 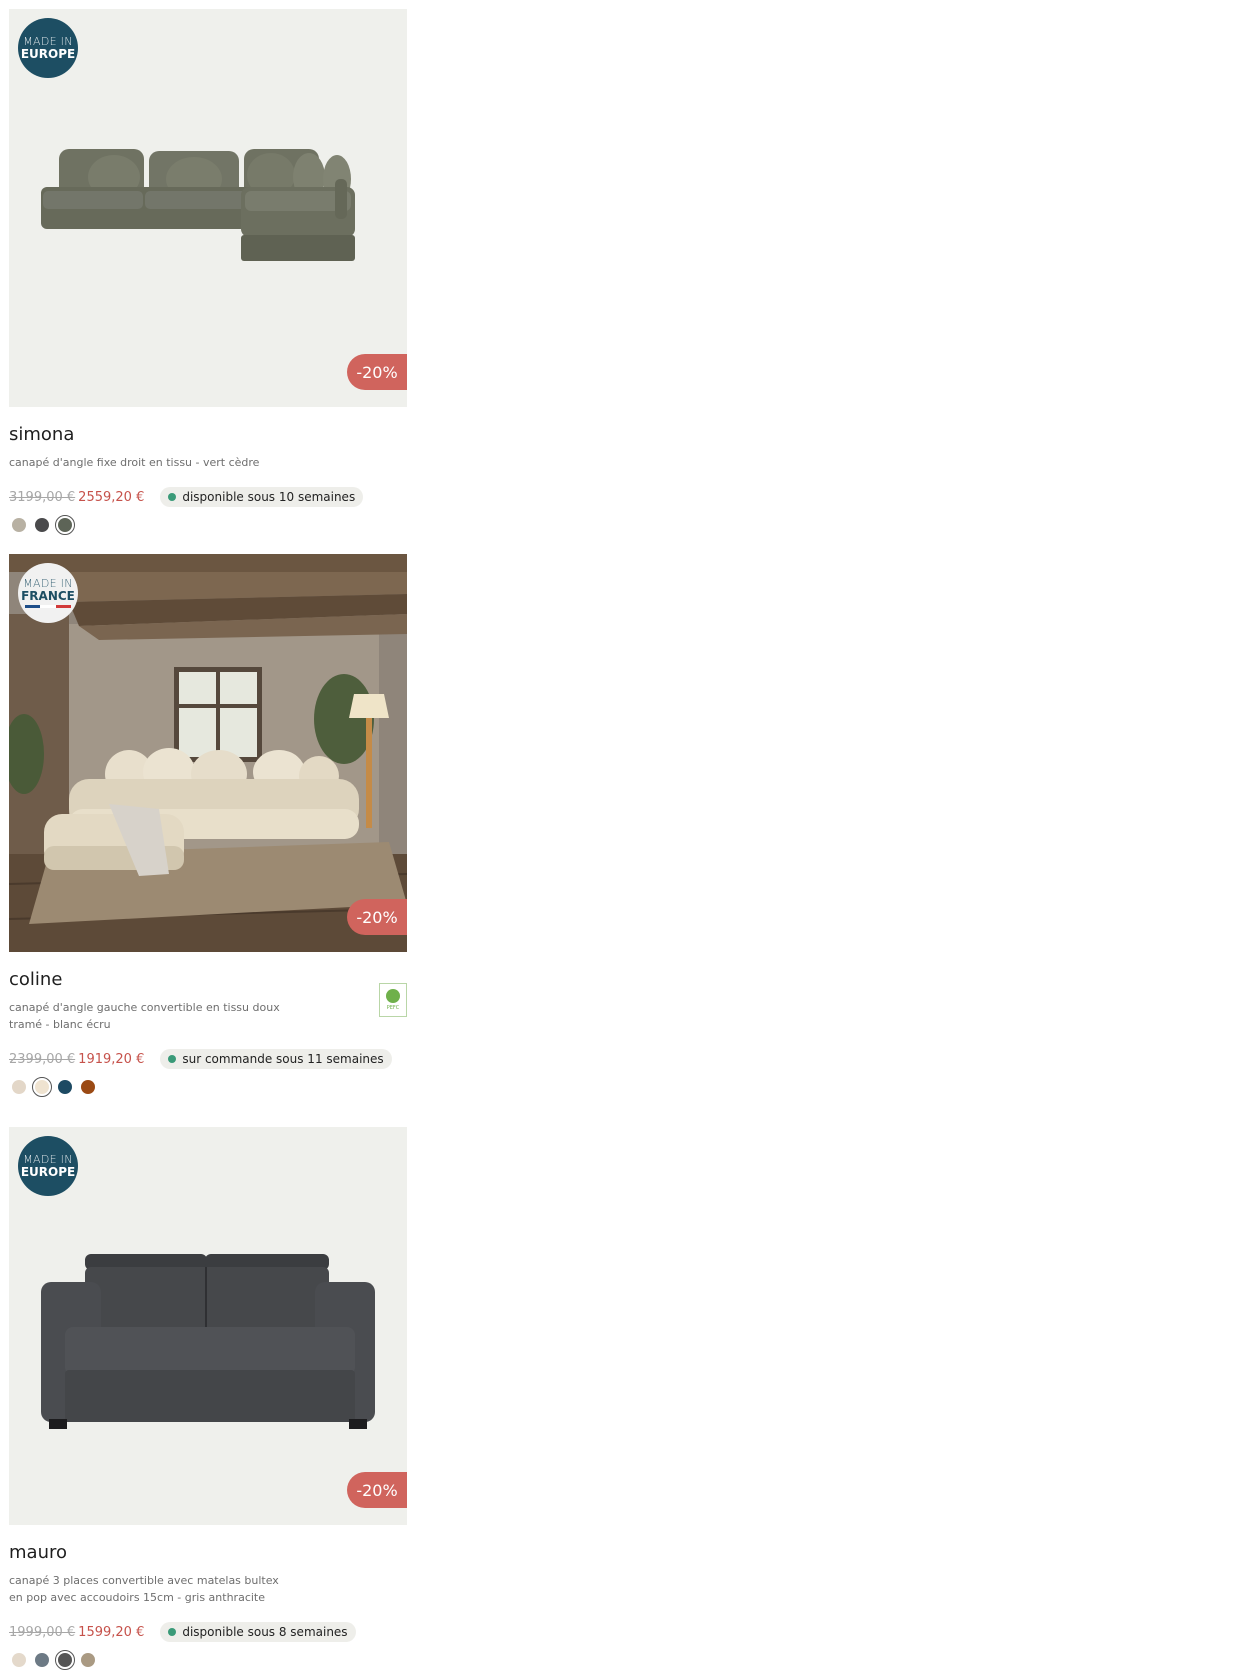 What do you see at coordinates (208, 980) in the screenshot?
I see `product-title: coline` at bounding box center [208, 980].